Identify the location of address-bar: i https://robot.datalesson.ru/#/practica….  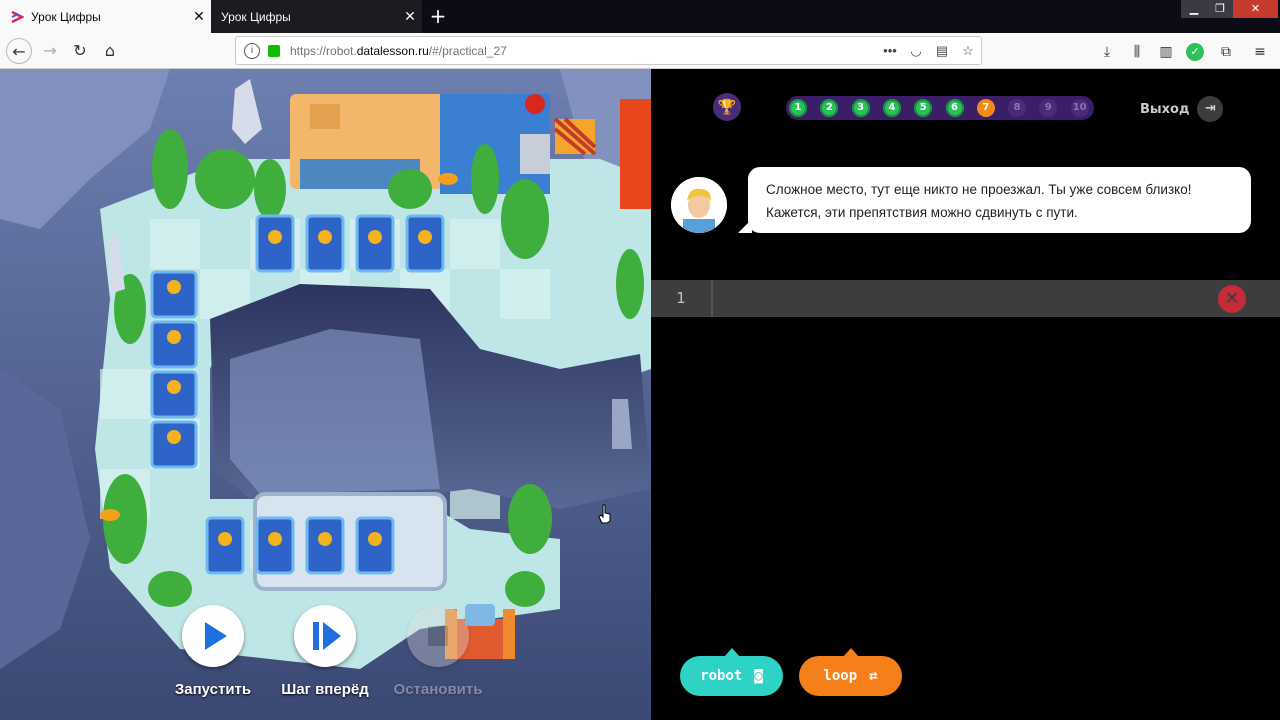
(608, 50).